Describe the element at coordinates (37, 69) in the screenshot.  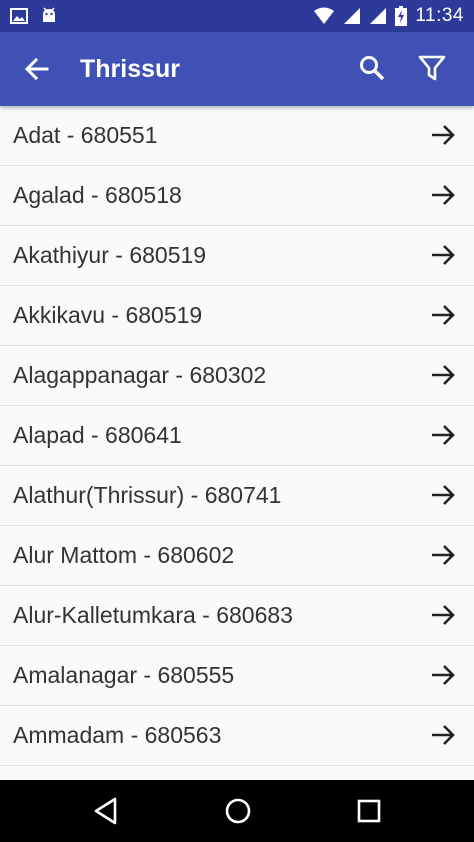
I see `arrow-back-icon` at that location.